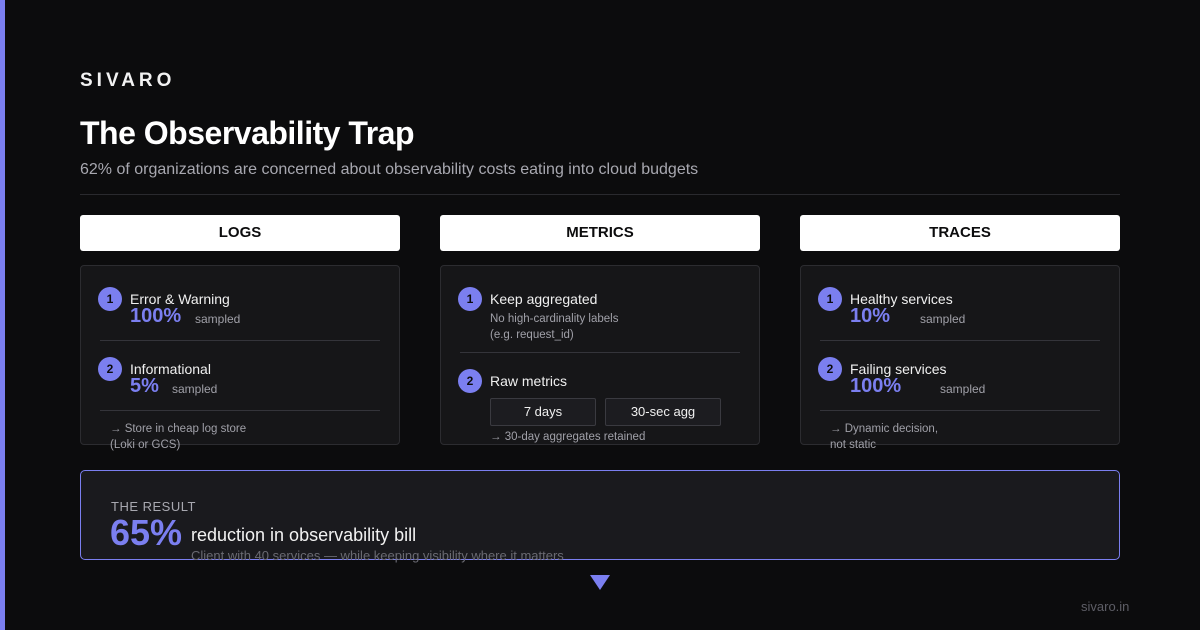  I want to click on aggregation-pill: 30-sec agg, so click(663, 412).